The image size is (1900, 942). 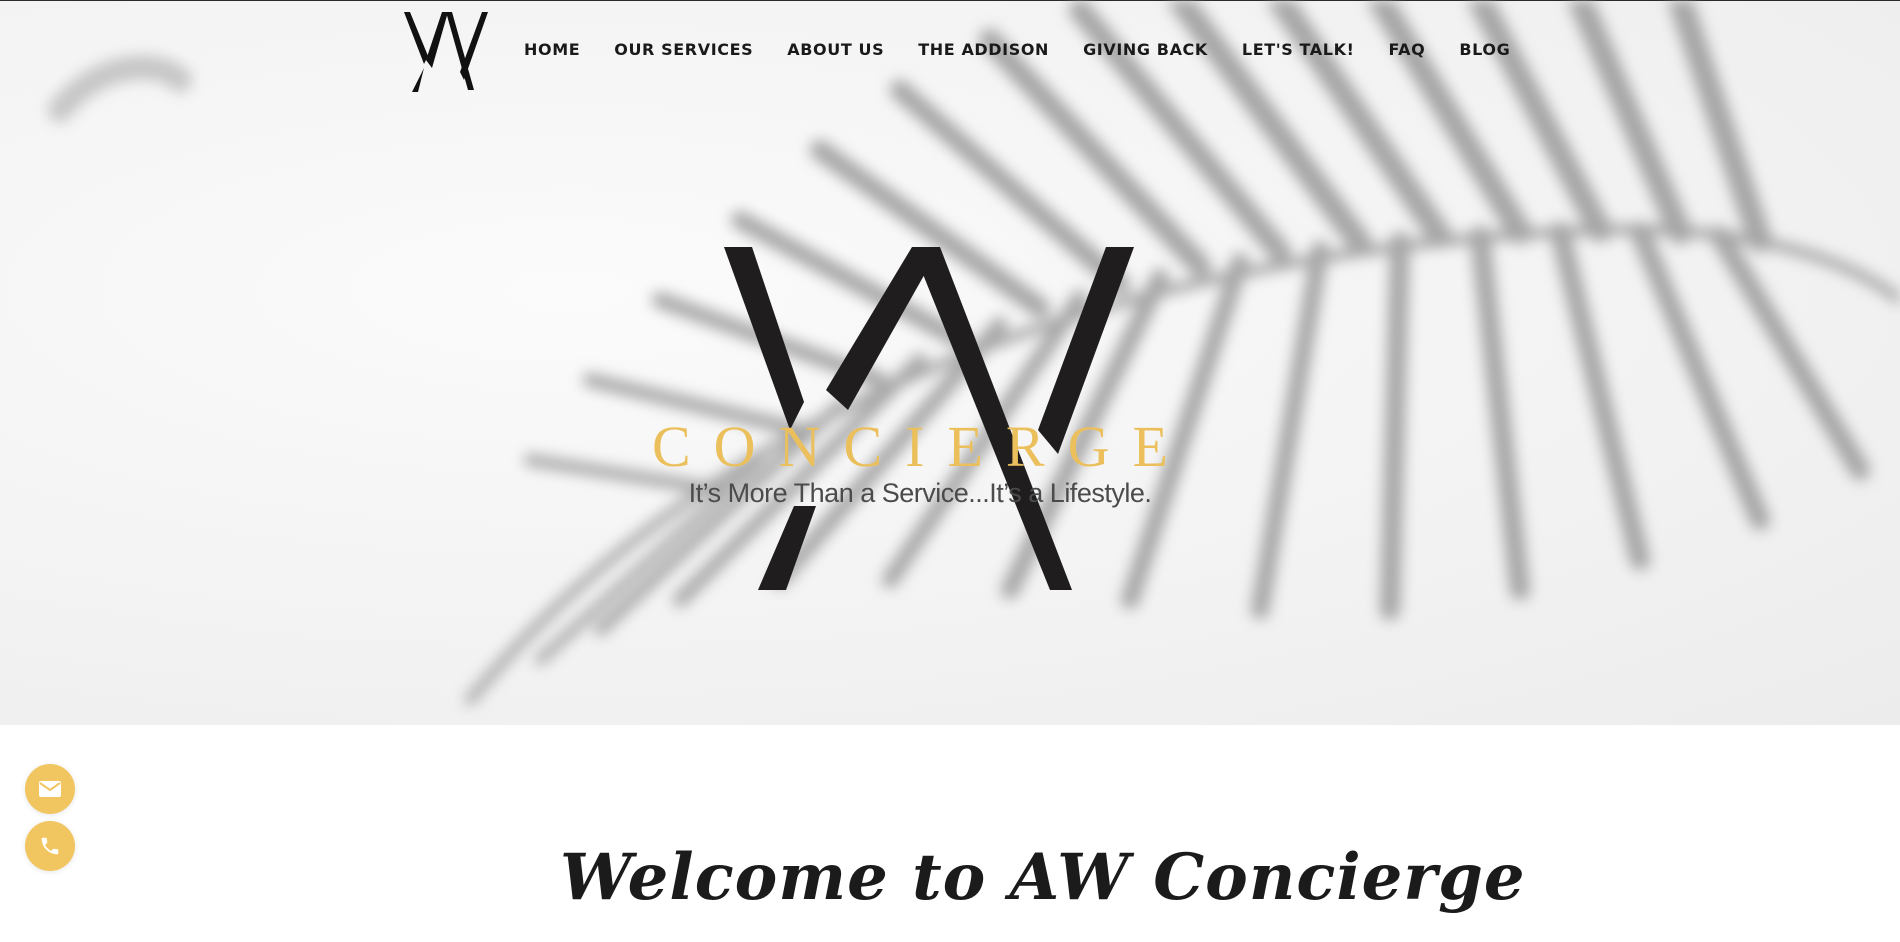 What do you see at coordinates (683, 50) in the screenshot?
I see `nav-our-services: OUR SERVICES` at bounding box center [683, 50].